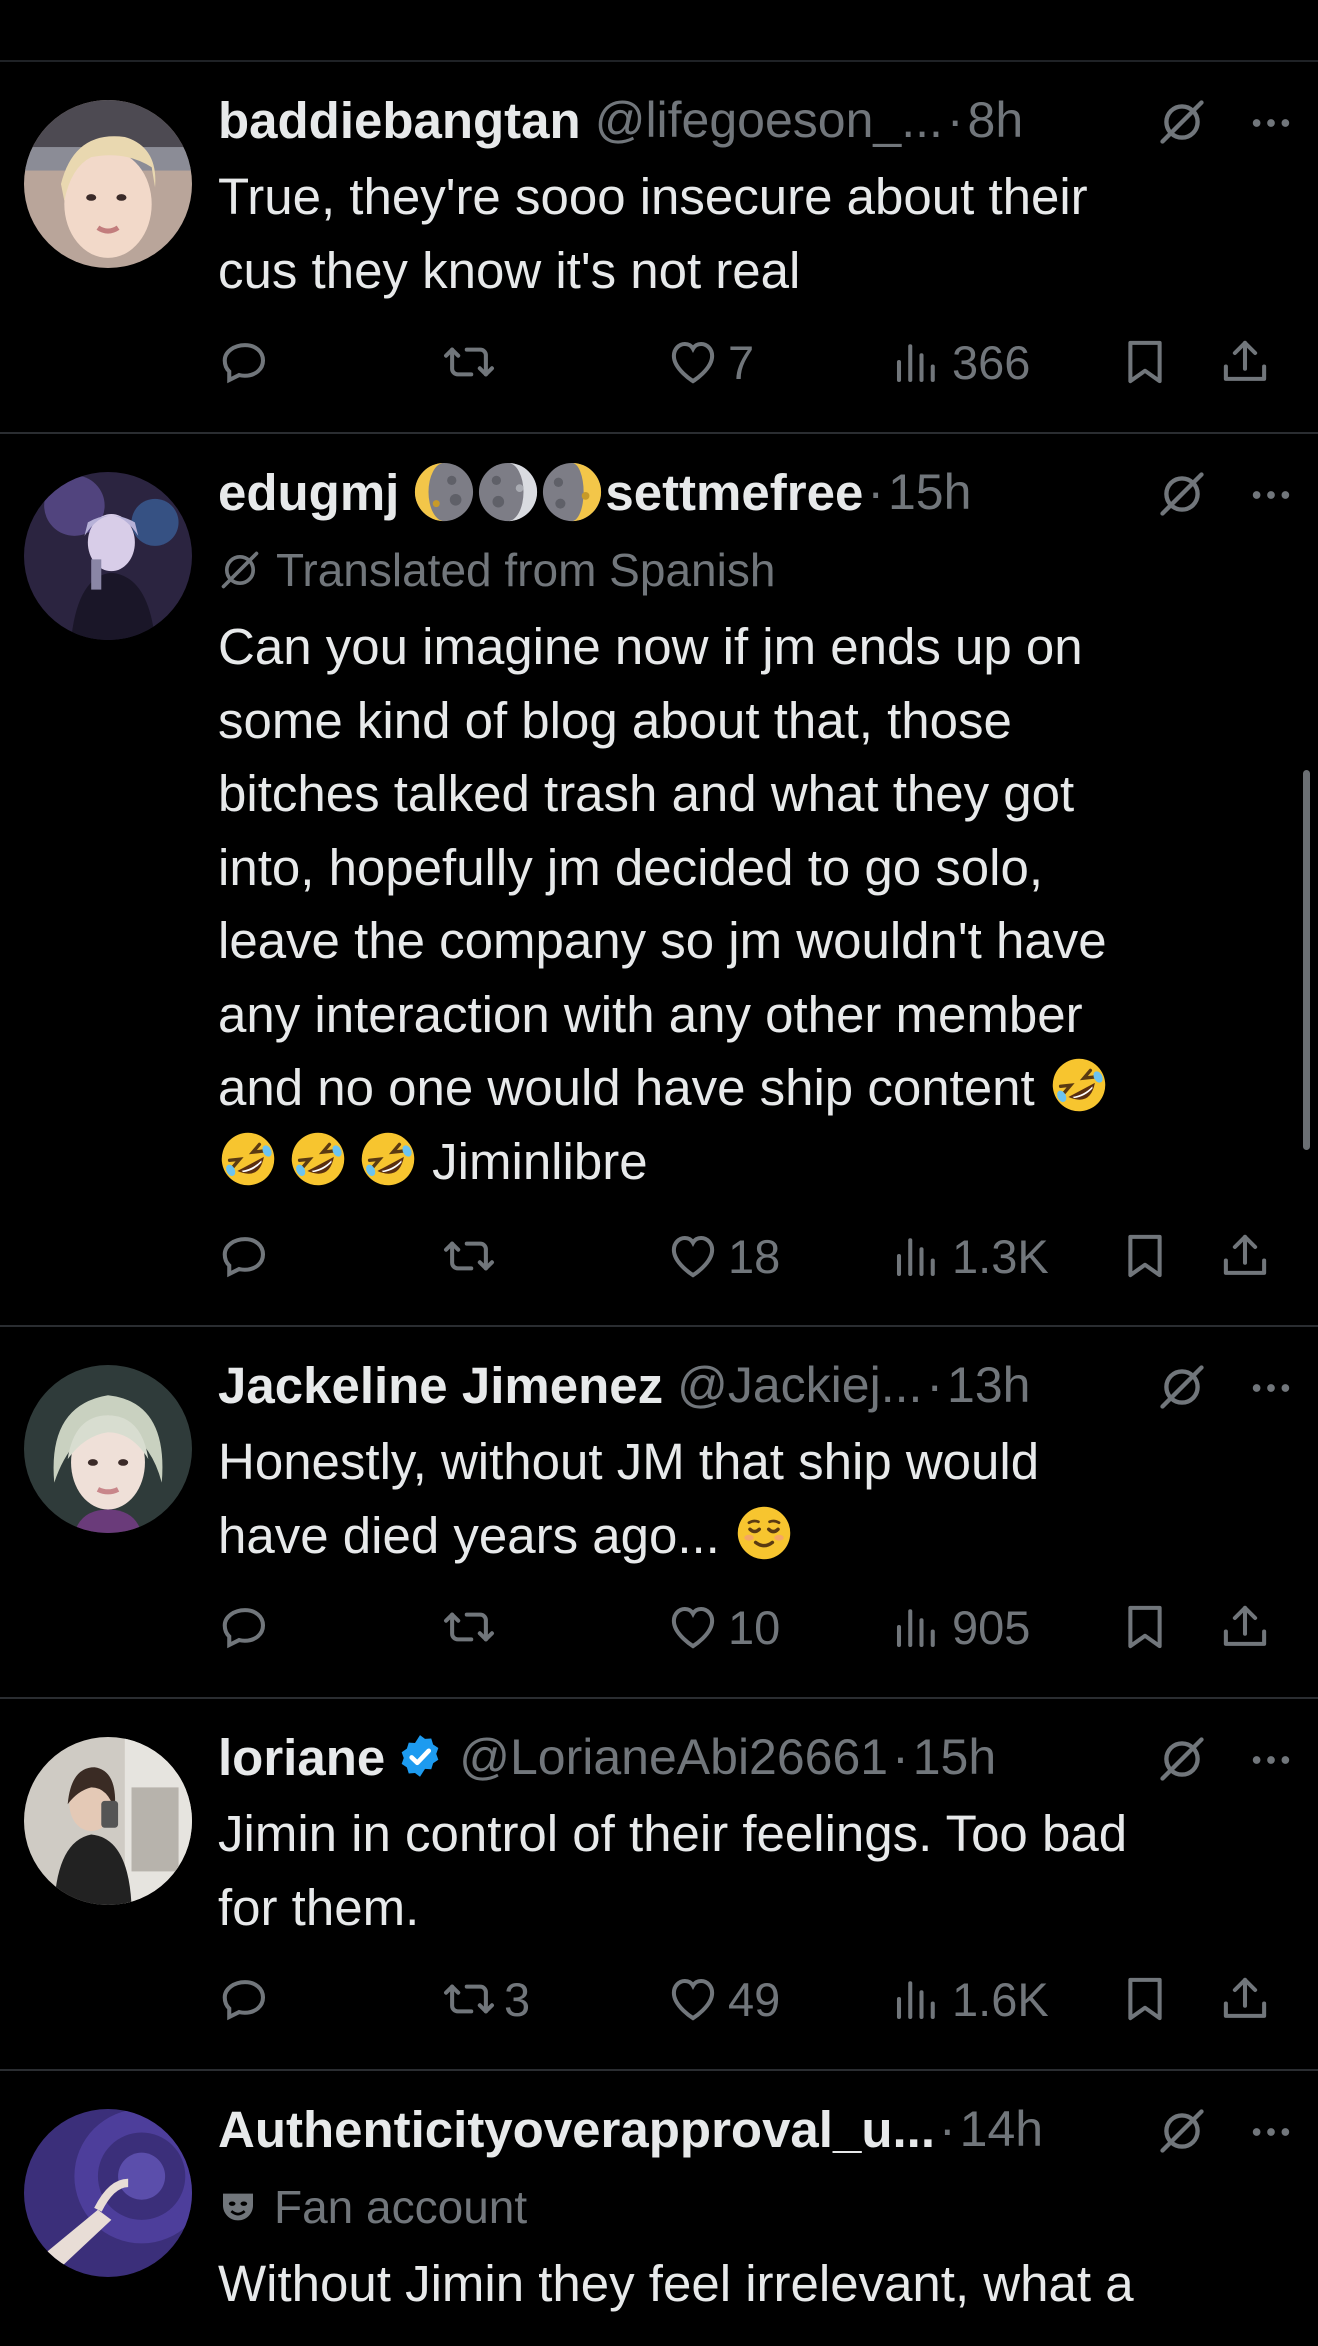  What do you see at coordinates (653, 196) in the screenshot?
I see `tweet-text-line: True, they're sooo insecure about their` at bounding box center [653, 196].